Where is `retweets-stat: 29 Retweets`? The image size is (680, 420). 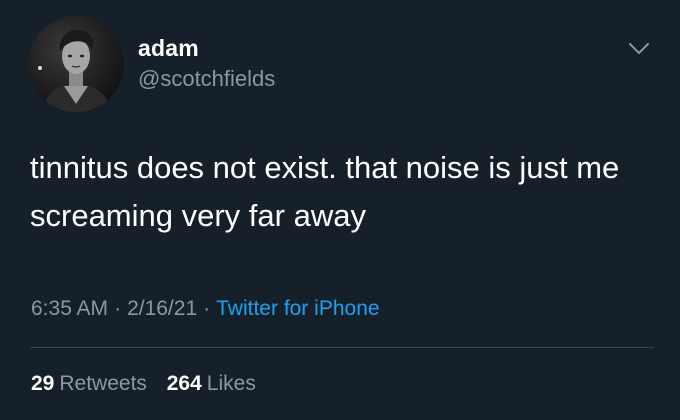 retweets-stat: 29 Retweets is located at coordinates (89, 384).